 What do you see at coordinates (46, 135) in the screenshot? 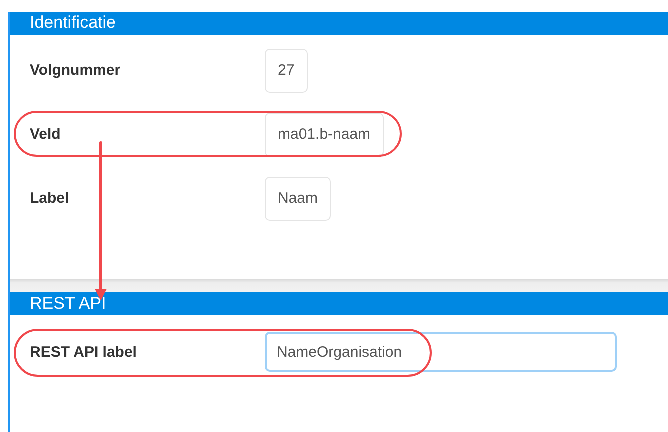
I see `field-label: Veld` at bounding box center [46, 135].